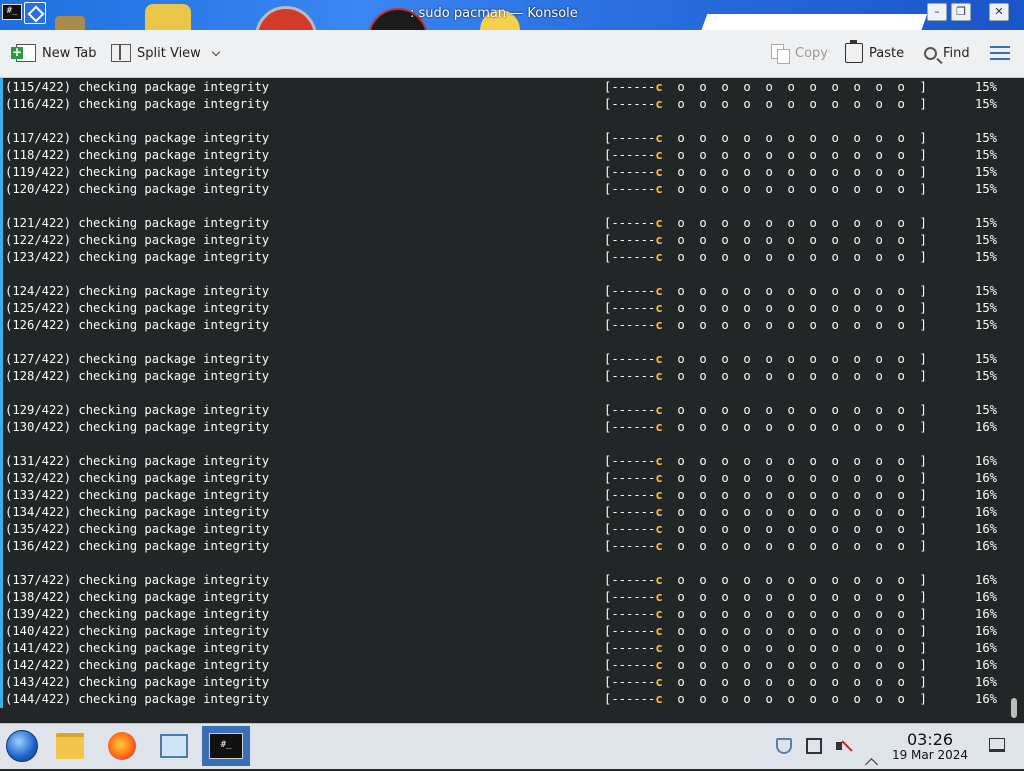 This screenshot has width=1024, height=771. I want to click on terminal-line: (137/422) checking package integrity, so click(137, 580).